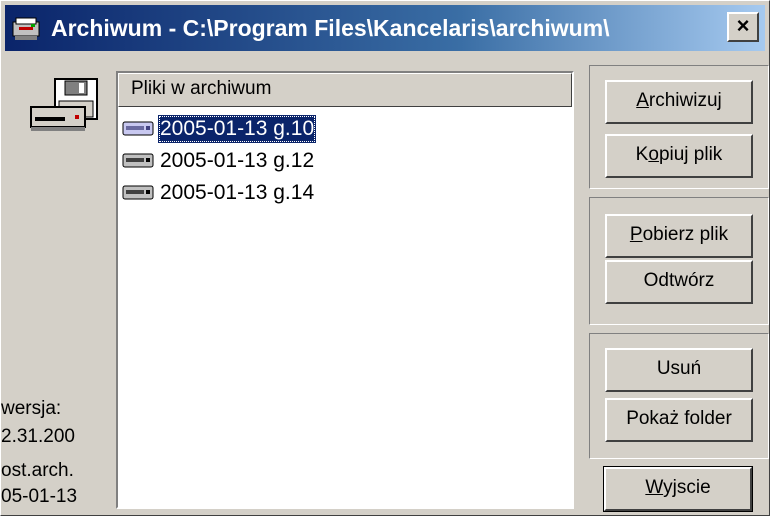 Image resolution: width=770 pixels, height=516 pixels. I want to click on save-disk-icon, so click(64, 104).